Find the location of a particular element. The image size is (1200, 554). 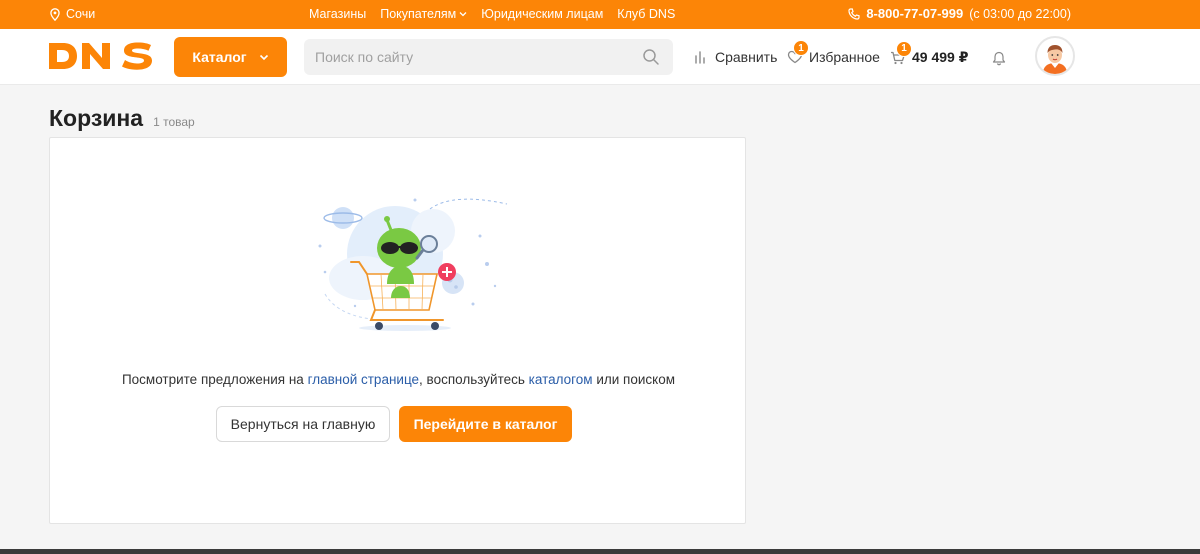

compare-link: Сравнить is located at coordinates (735, 57).